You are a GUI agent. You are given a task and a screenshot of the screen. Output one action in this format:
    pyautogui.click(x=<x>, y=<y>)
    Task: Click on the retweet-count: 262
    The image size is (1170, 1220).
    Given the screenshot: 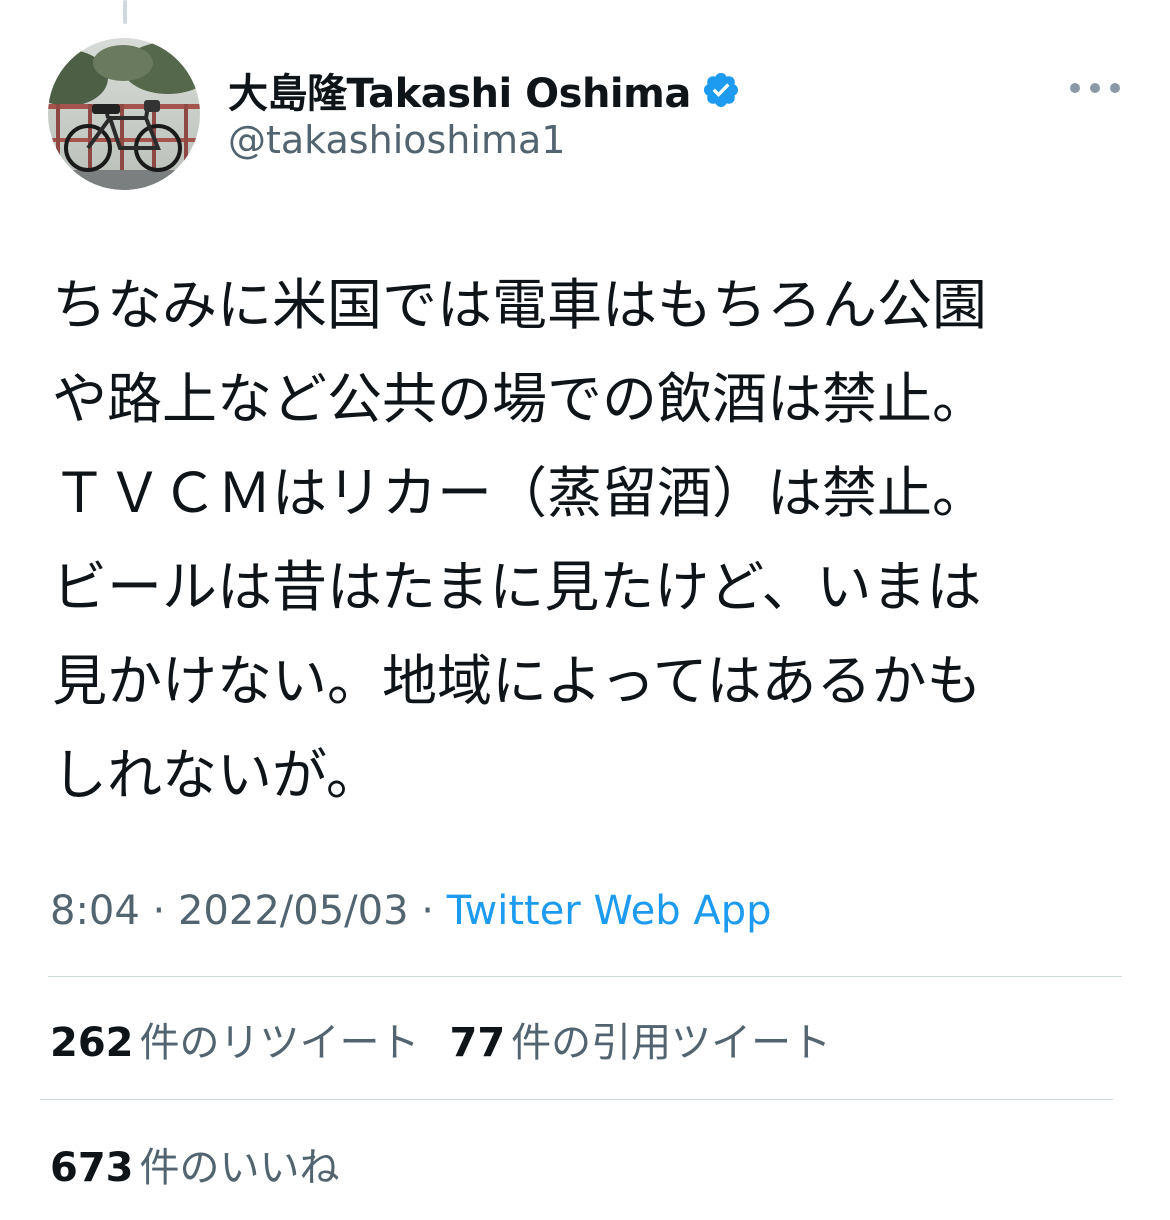 What is the action you would take?
    pyautogui.click(x=92, y=1043)
    